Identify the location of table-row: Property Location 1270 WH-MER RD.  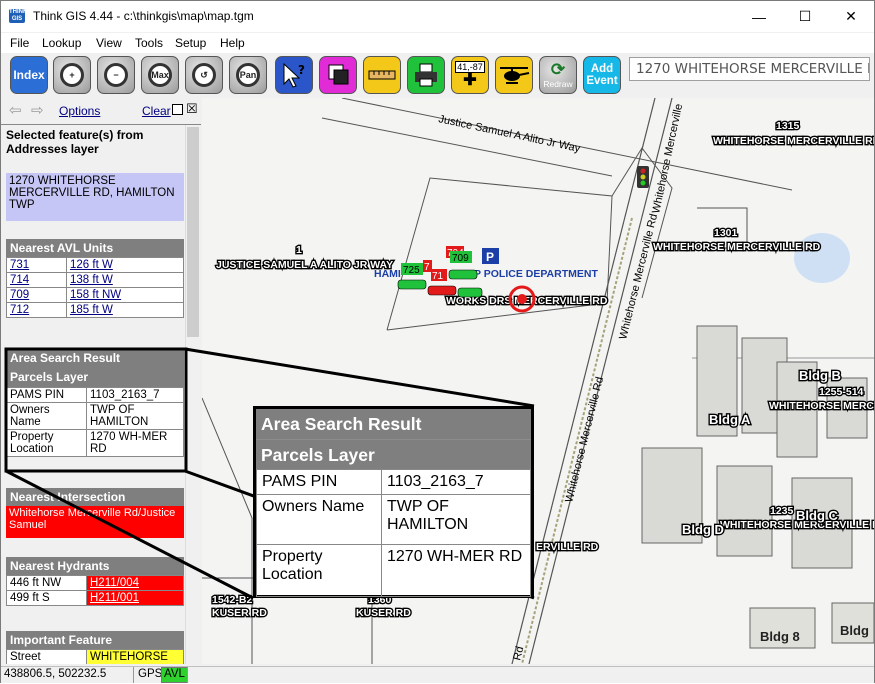
(393, 570).